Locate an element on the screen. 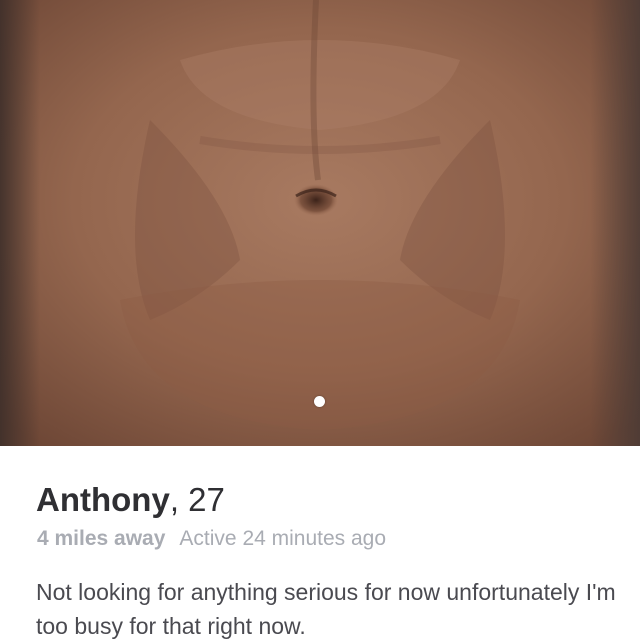  distance-label: 4 miles away is located at coordinates (101, 538).